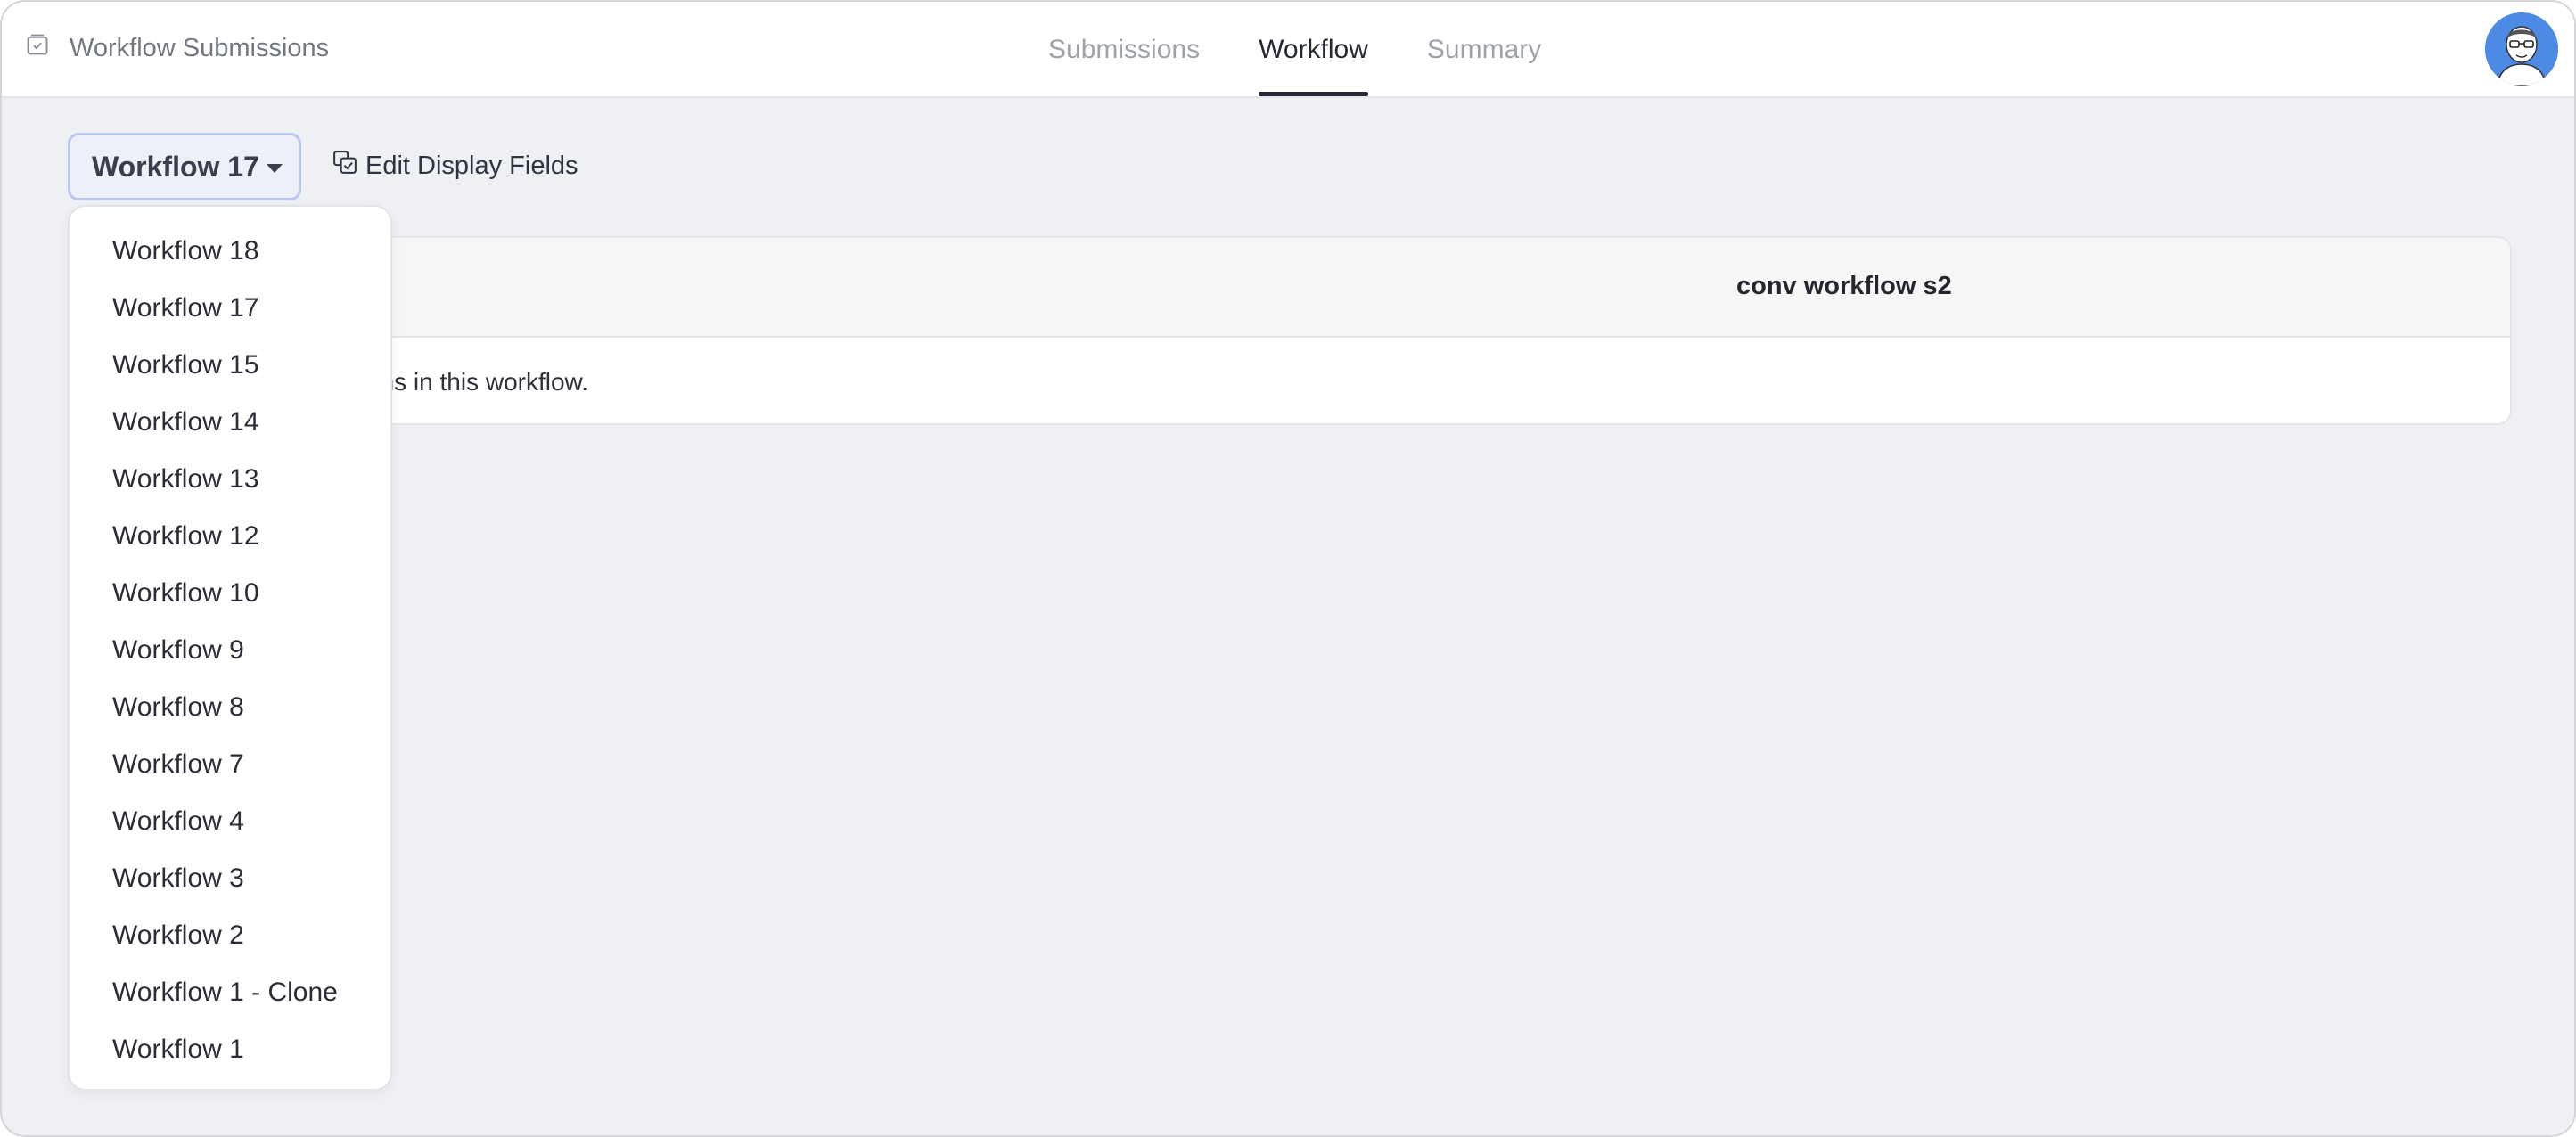 The width and height of the screenshot is (2576, 1137). I want to click on dropdown-item: Workflow 4, so click(230, 821).